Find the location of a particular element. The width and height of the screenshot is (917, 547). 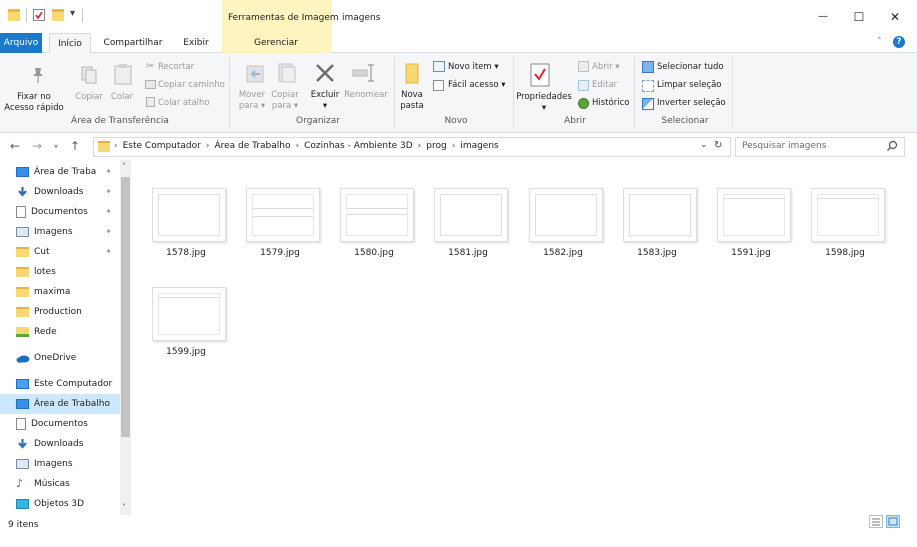

nav-item-desktop: Área de Trabalho is located at coordinates (60, 404).